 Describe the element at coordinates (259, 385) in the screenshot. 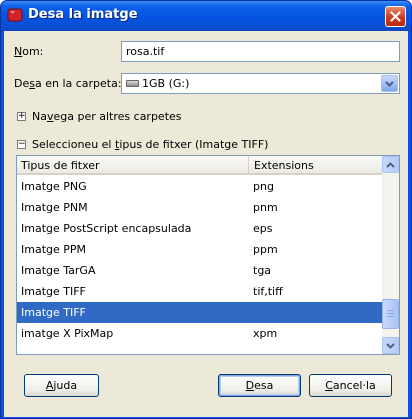

I see `save-button: Desa` at that location.